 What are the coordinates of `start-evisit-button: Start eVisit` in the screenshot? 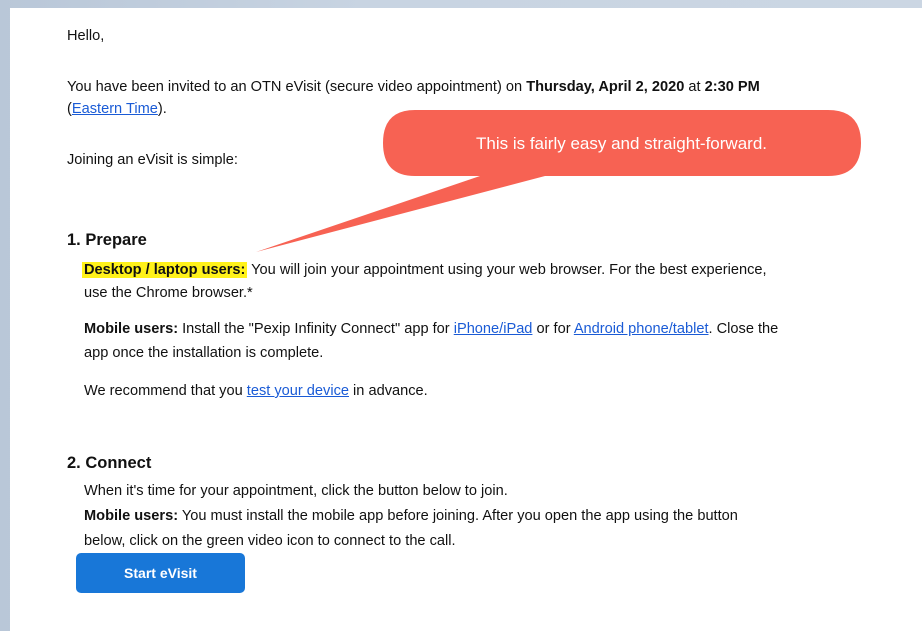 It's located at (160, 573).